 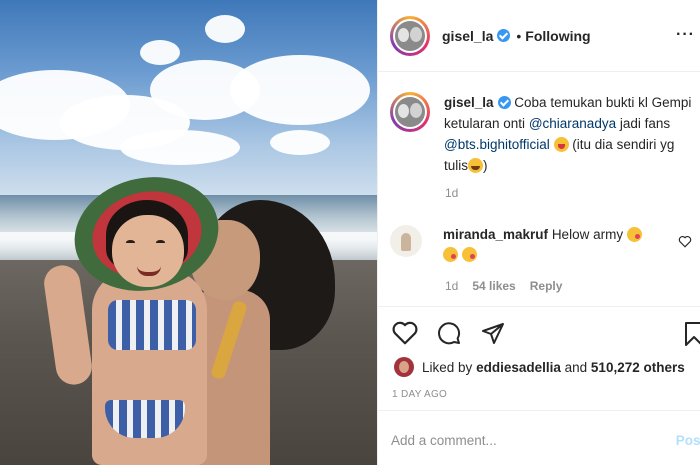 What do you see at coordinates (447, 367) in the screenshot?
I see `likes-prefix: Liked by` at bounding box center [447, 367].